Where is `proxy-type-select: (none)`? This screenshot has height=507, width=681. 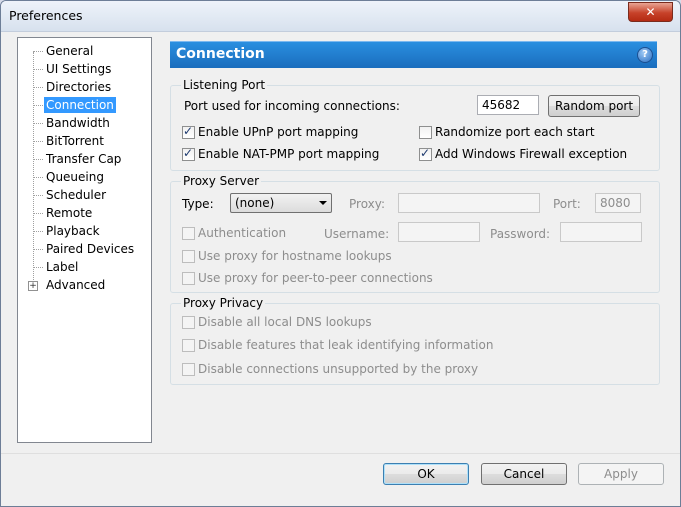 proxy-type-select: (none) is located at coordinates (281, 203).